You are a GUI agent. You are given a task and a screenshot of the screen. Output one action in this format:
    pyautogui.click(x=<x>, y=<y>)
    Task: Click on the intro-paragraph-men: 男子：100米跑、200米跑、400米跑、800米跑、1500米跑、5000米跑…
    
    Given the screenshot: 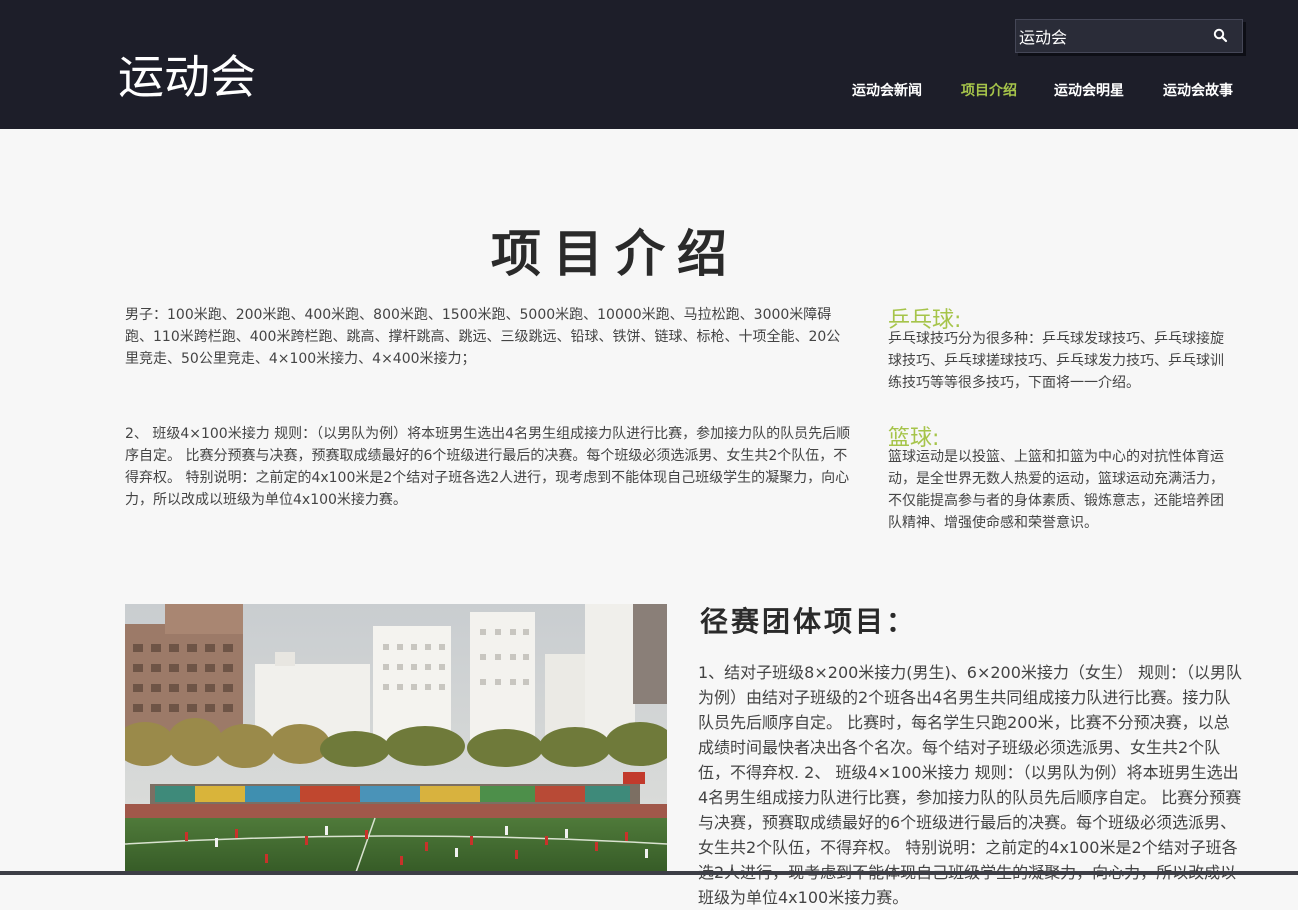 What is the action you would take?
    pyautogui.click(x=483, y=337)
    